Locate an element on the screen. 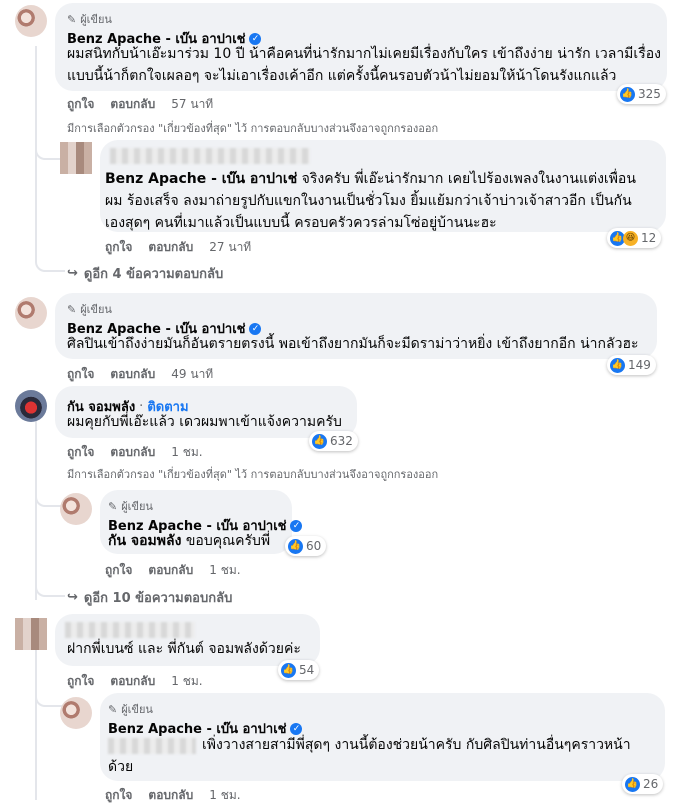 The image size is (700, 805). reaction-number: 325 is located at coordinates (649, 94).